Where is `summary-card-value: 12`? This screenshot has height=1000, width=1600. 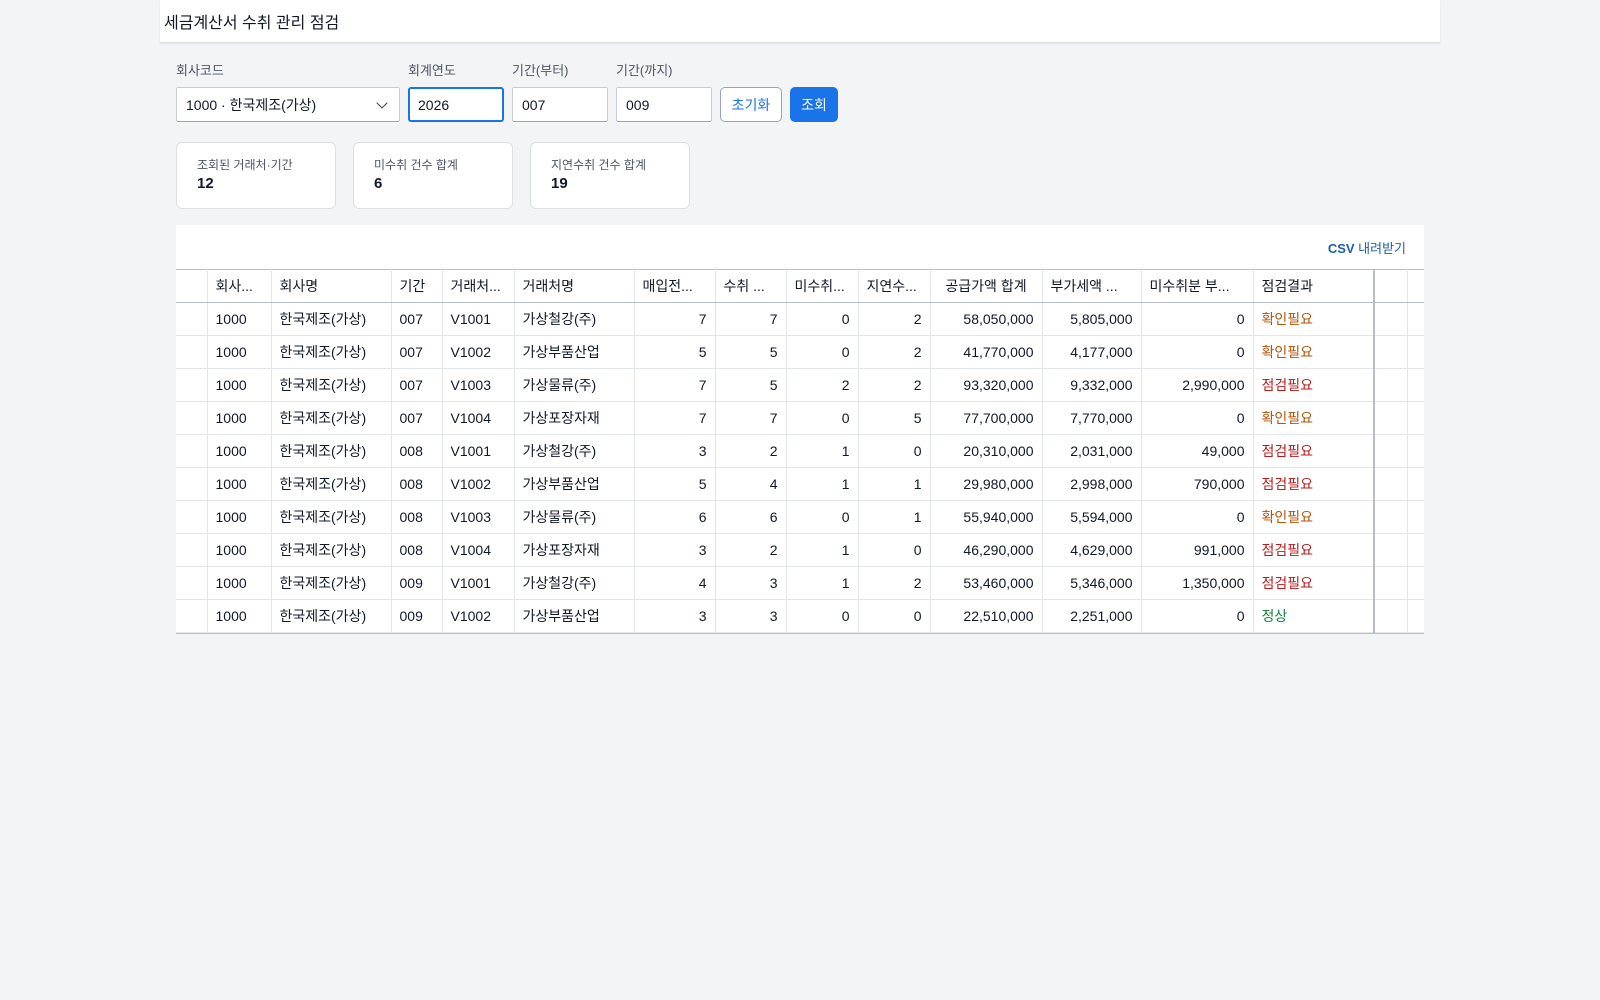 summary-card-value: 12 is located at coordinates (205, 183).